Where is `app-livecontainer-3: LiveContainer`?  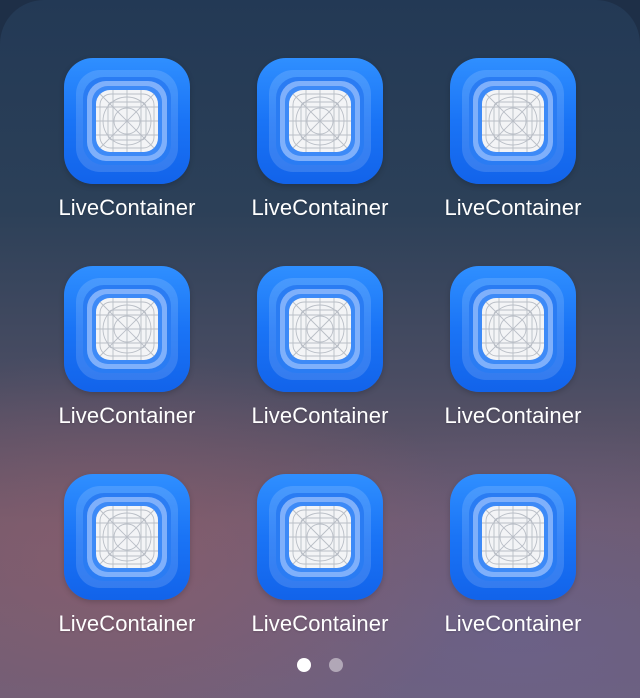 app-livecontainer-3: LiveContainer is located at coordinates (513, 153).